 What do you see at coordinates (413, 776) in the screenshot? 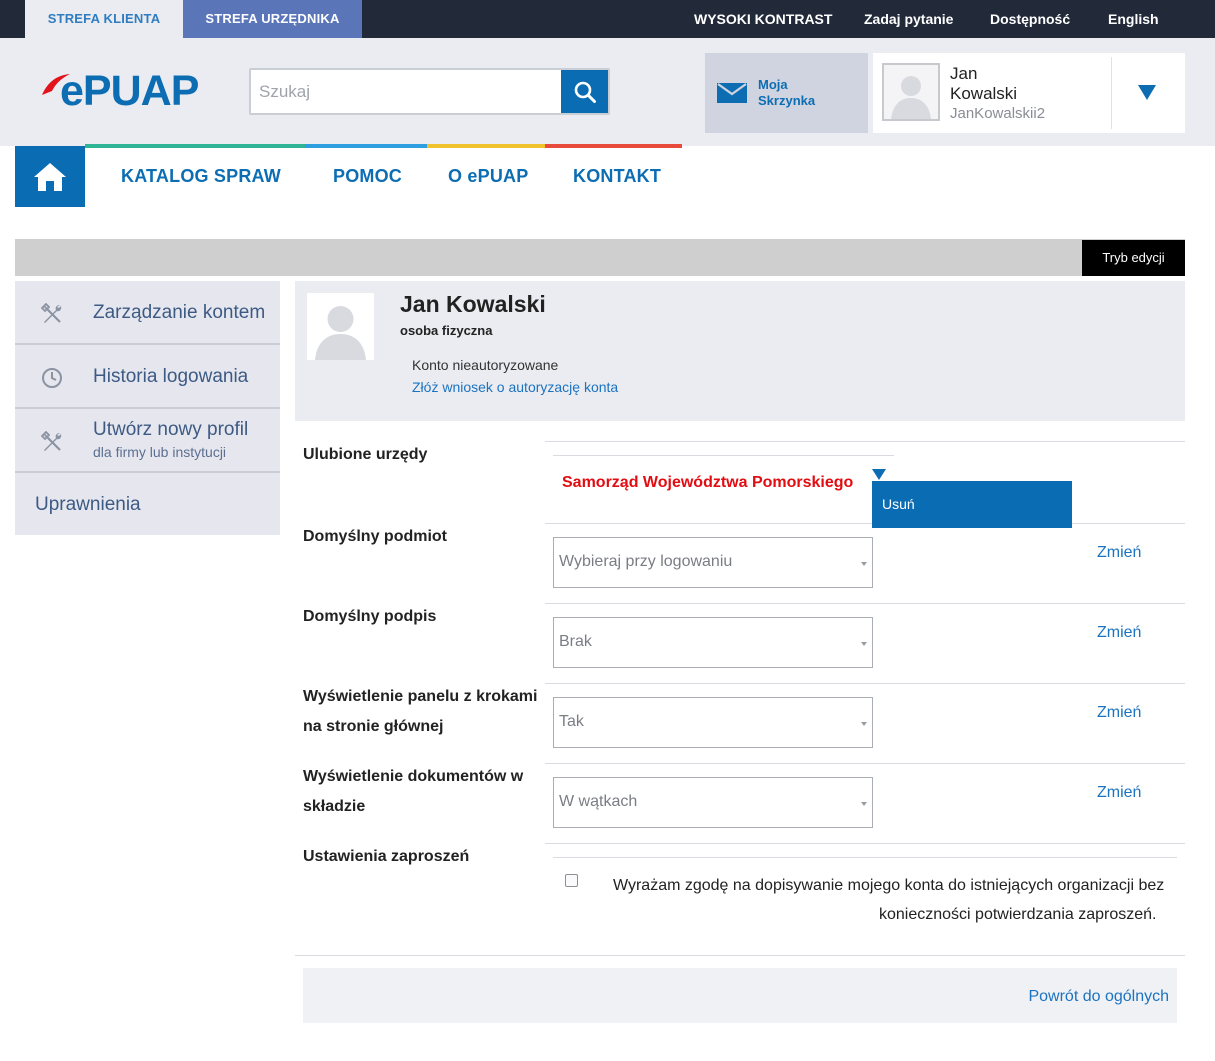
I see `documents-view-label-line1: Wyświetlenie dokumentów w` at bounding box center [413, 776].